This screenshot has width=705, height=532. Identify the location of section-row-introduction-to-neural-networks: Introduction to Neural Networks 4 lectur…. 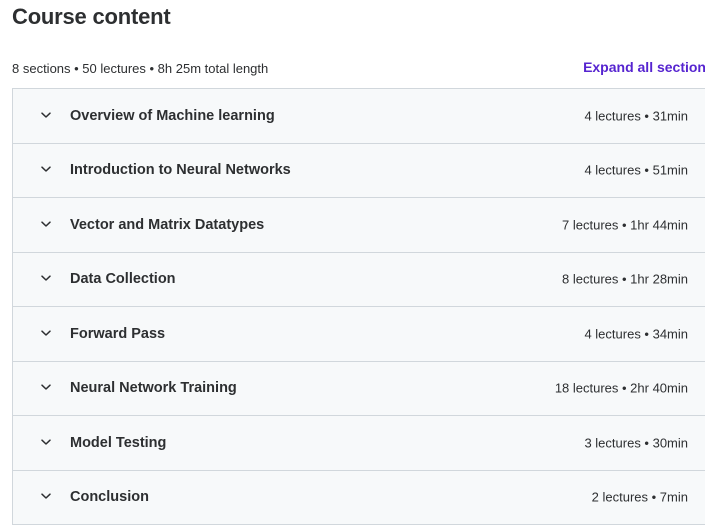
(359, 170).